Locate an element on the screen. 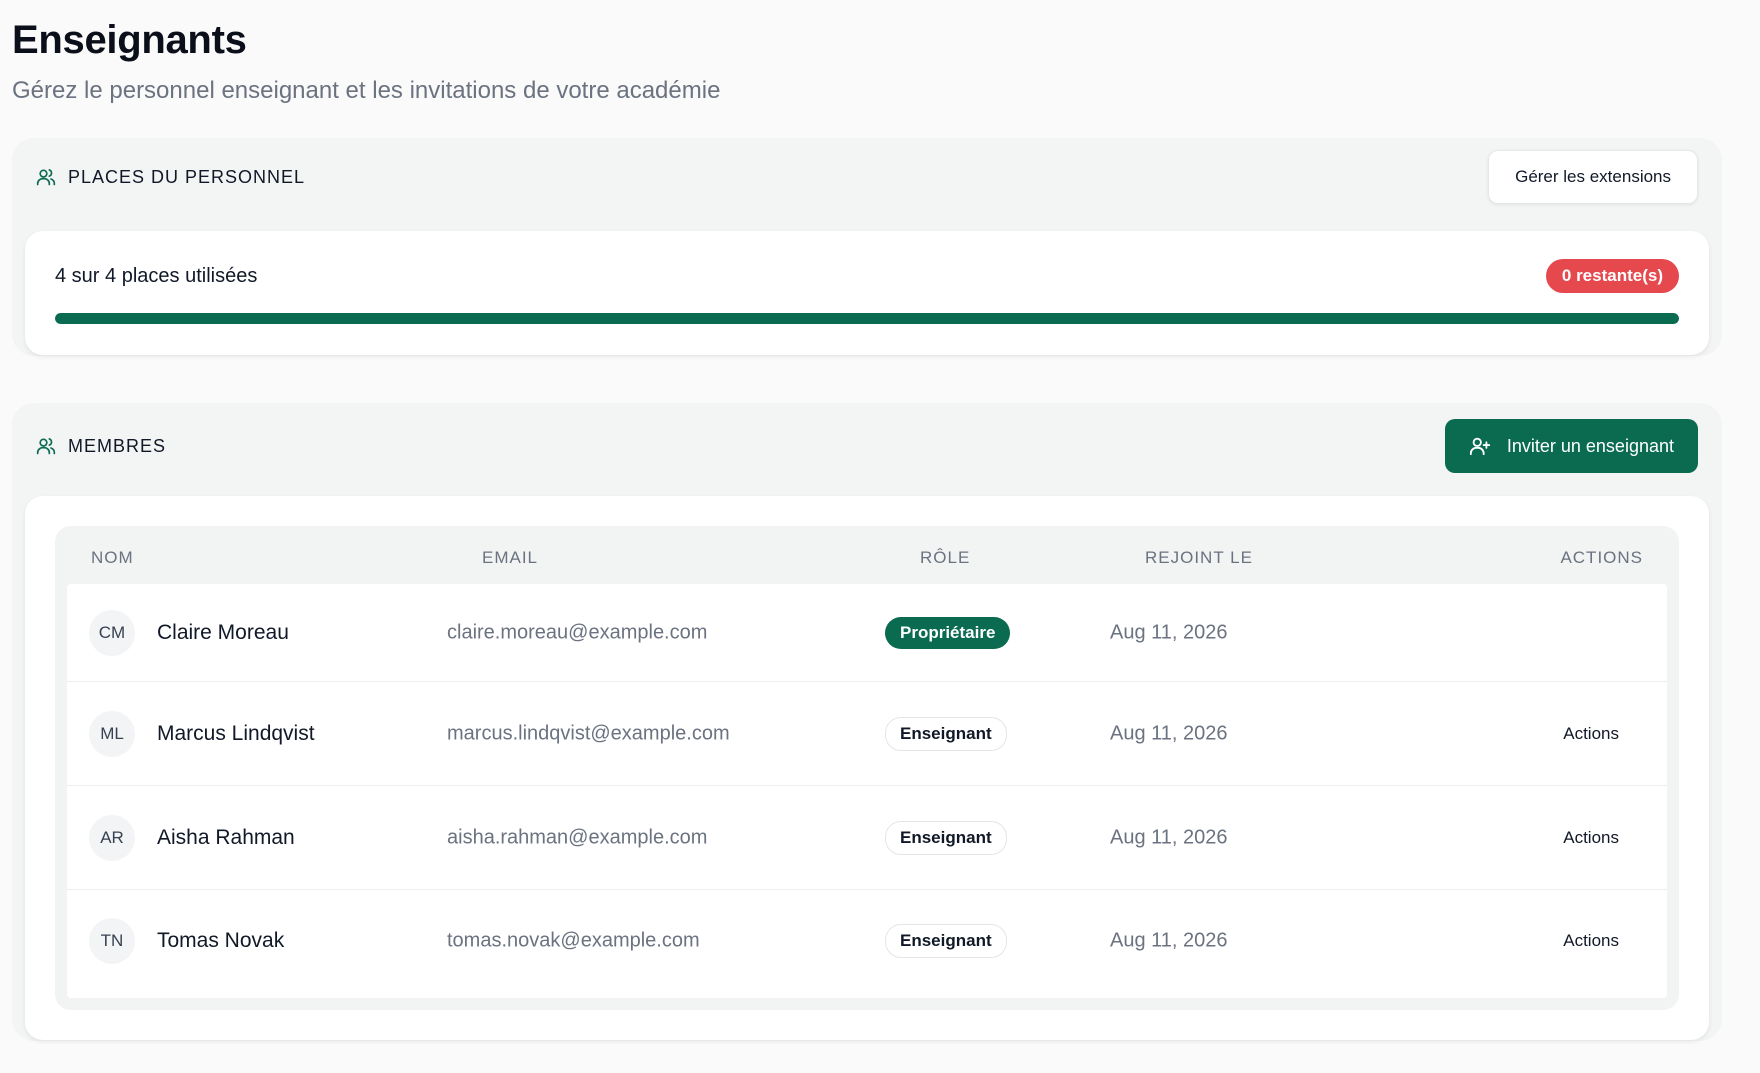 The width and height of the screenshot is (1760, 1073). member-email: claire.moreau@example.com is located at coordinates (577, 632).